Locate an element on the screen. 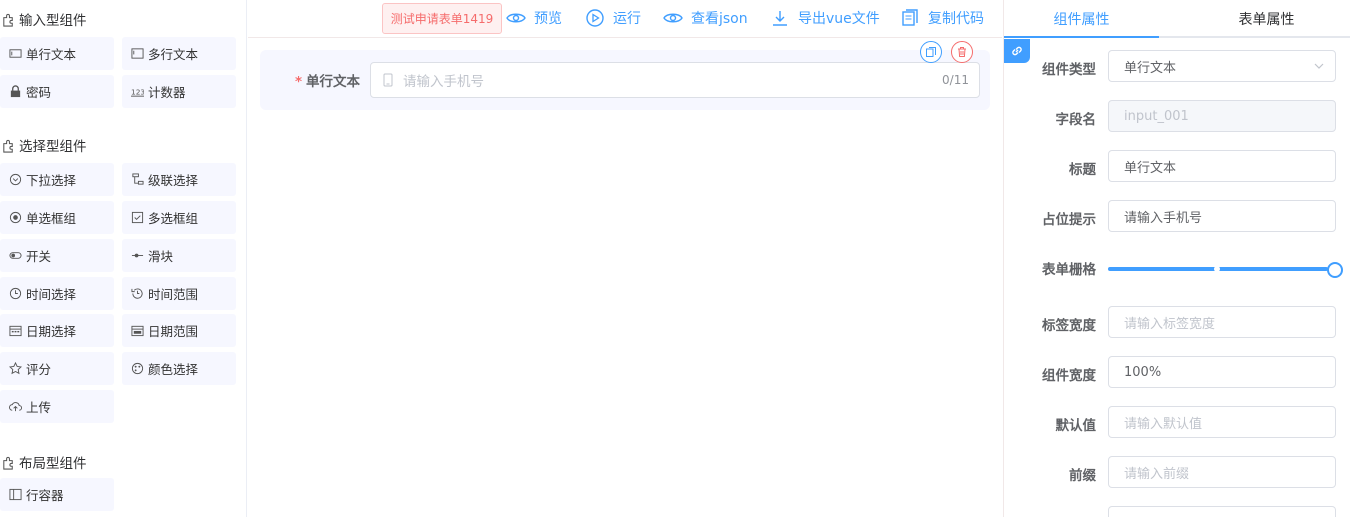 The height and width of the screenshot is (517, 1350). prefix-input: 请输入前缀 is located at coordinates (1222, 472).